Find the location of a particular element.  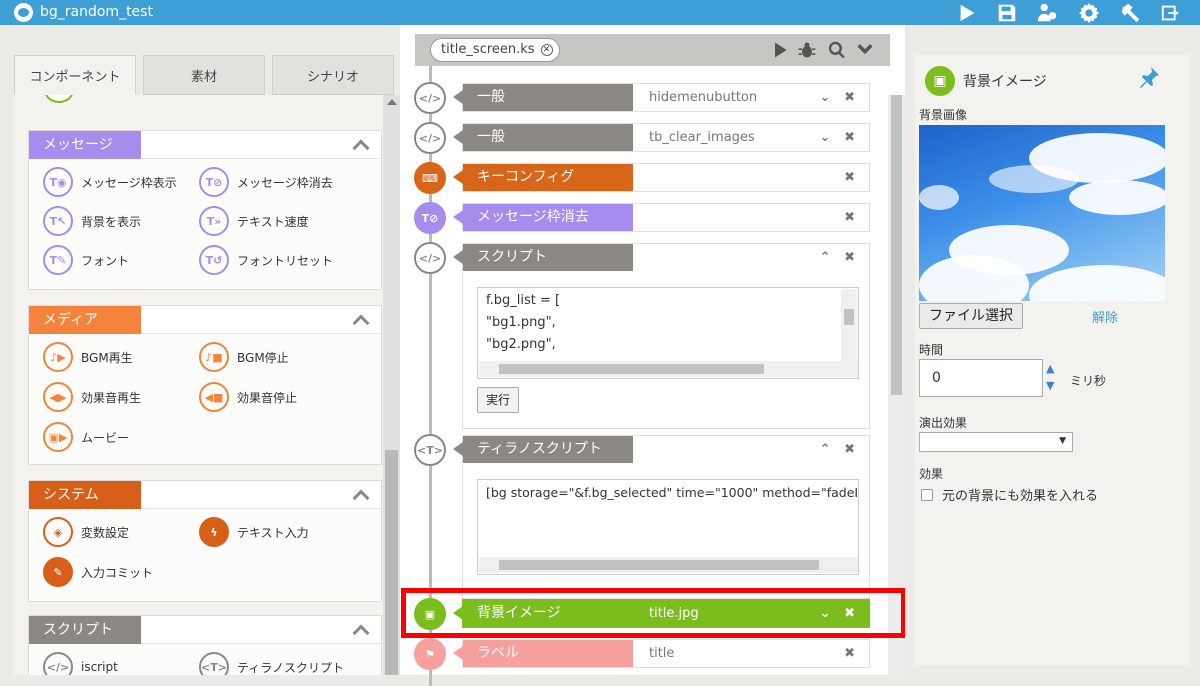

center-scroll-thumb is located at coordinates (896, 245).